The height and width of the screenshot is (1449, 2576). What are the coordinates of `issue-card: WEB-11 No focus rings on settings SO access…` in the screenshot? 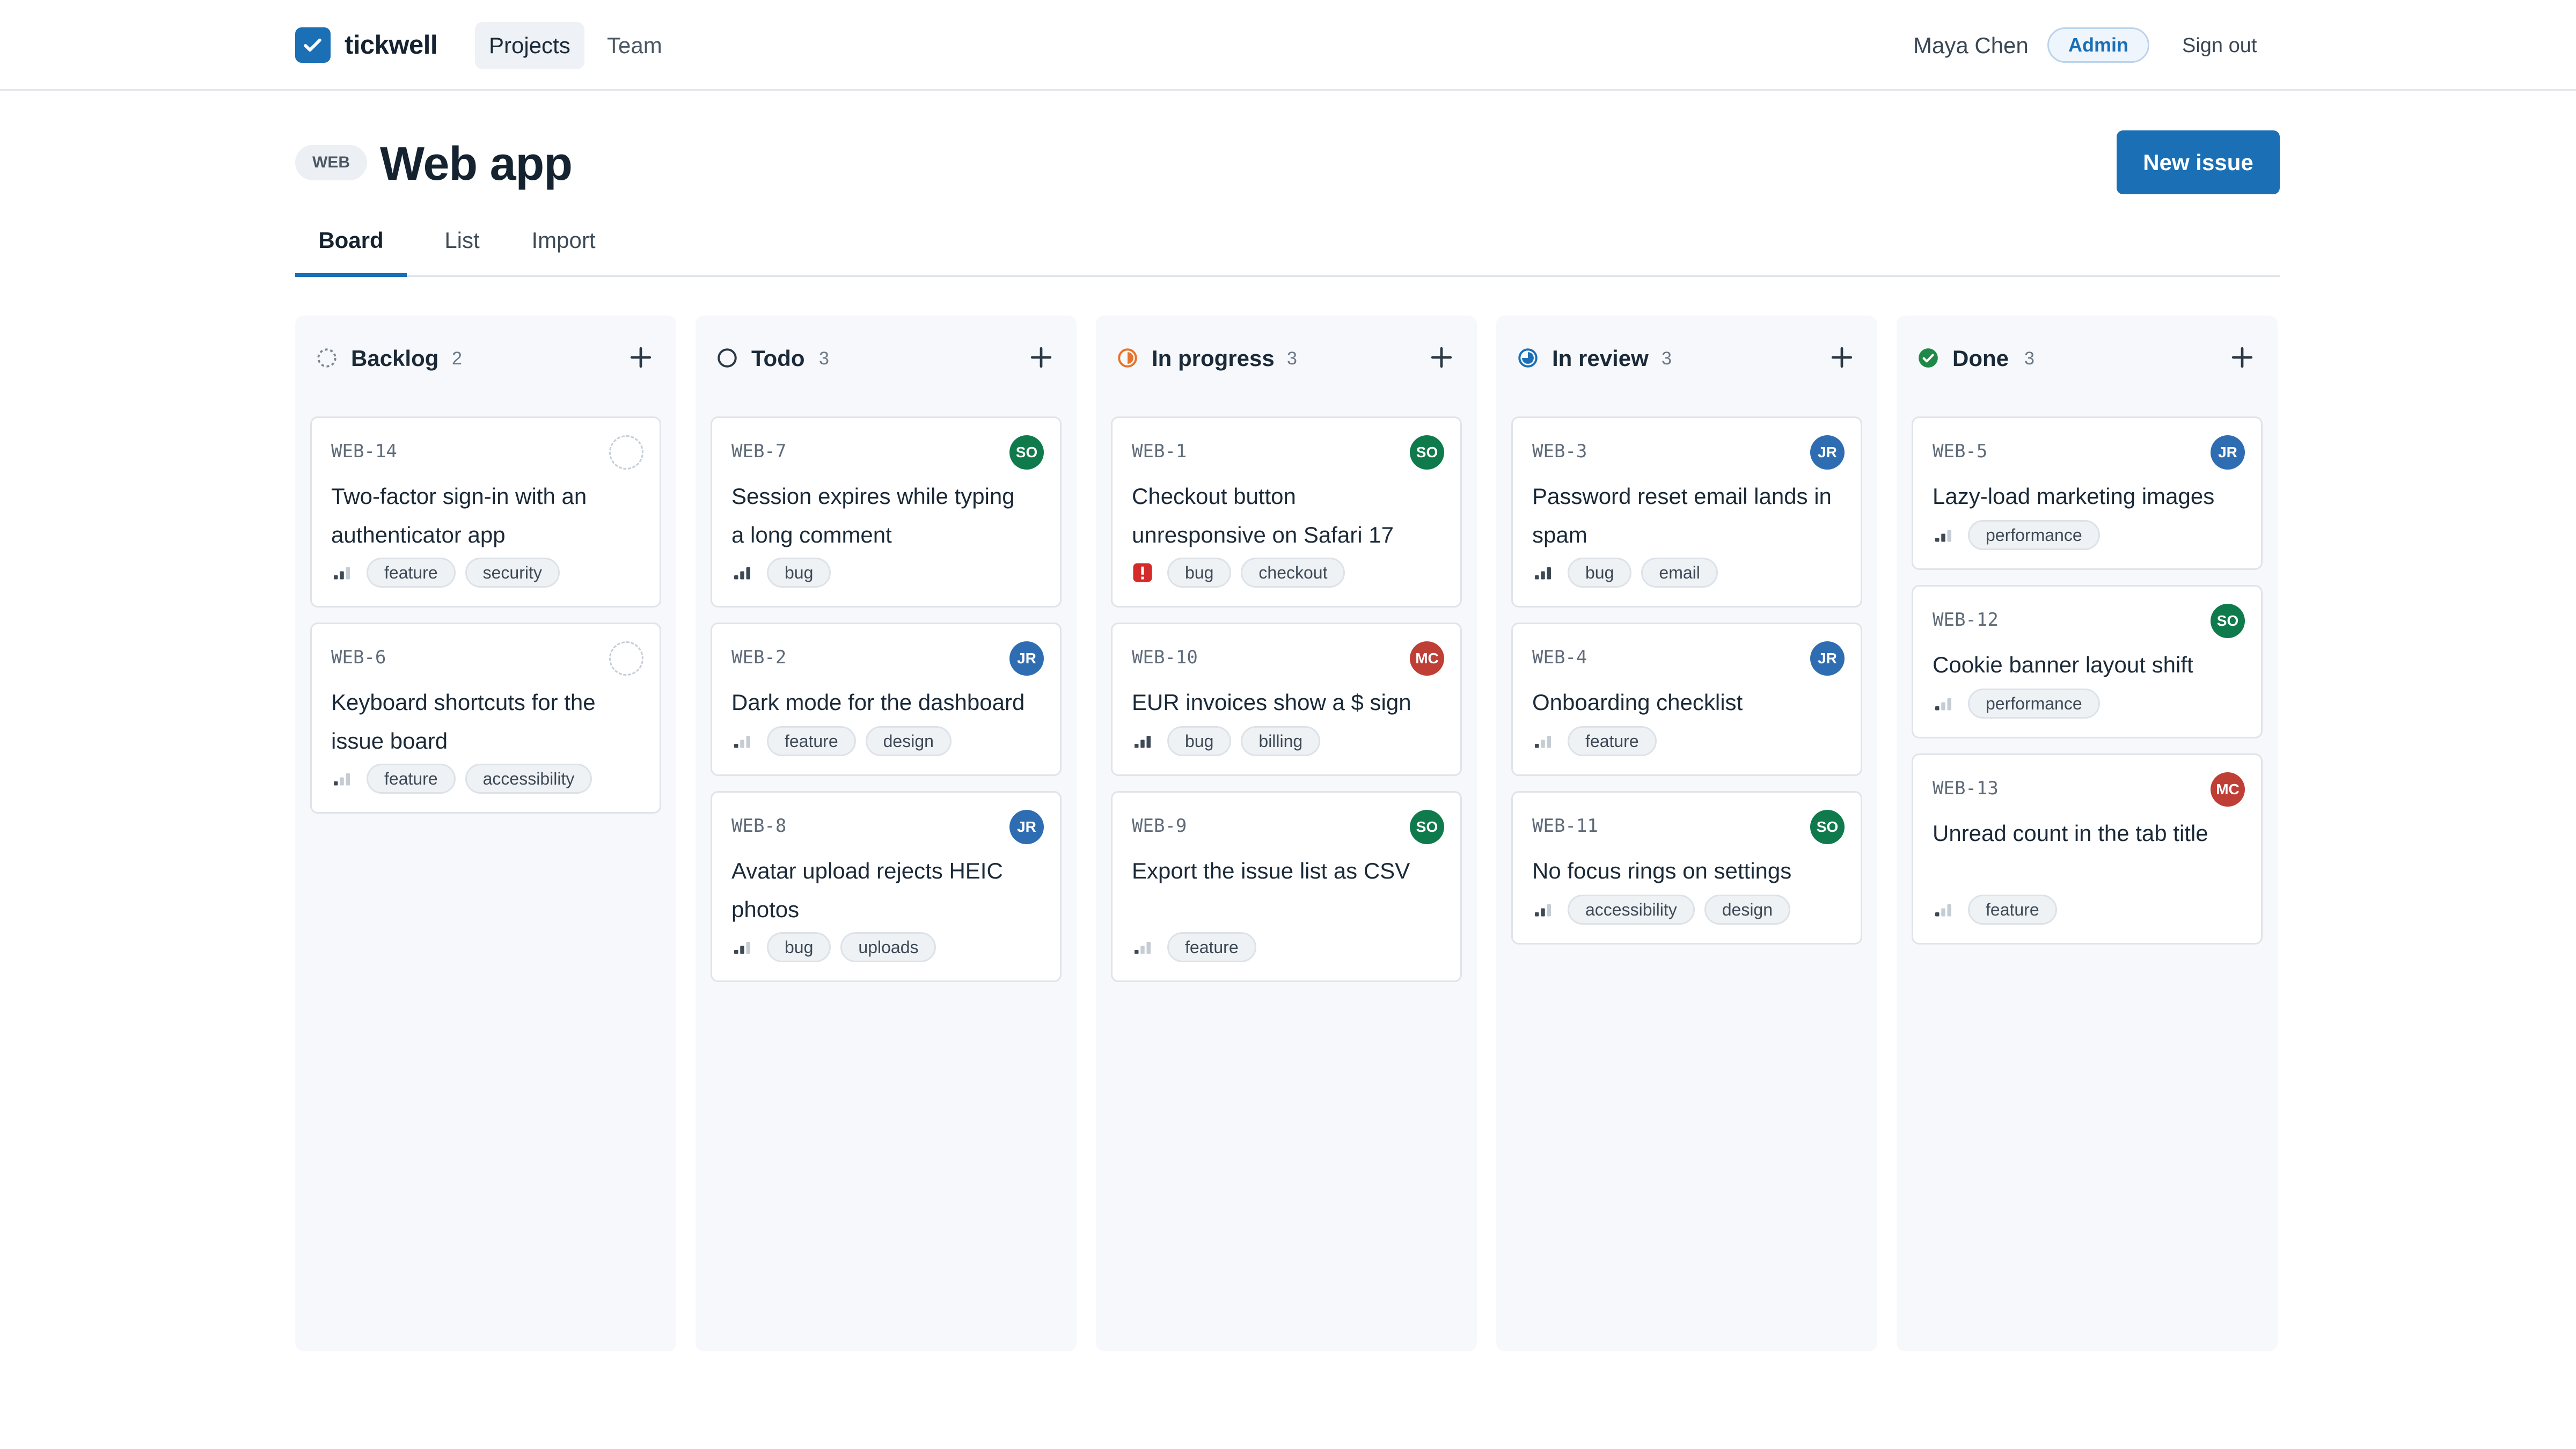 It's located at (1686, 868).